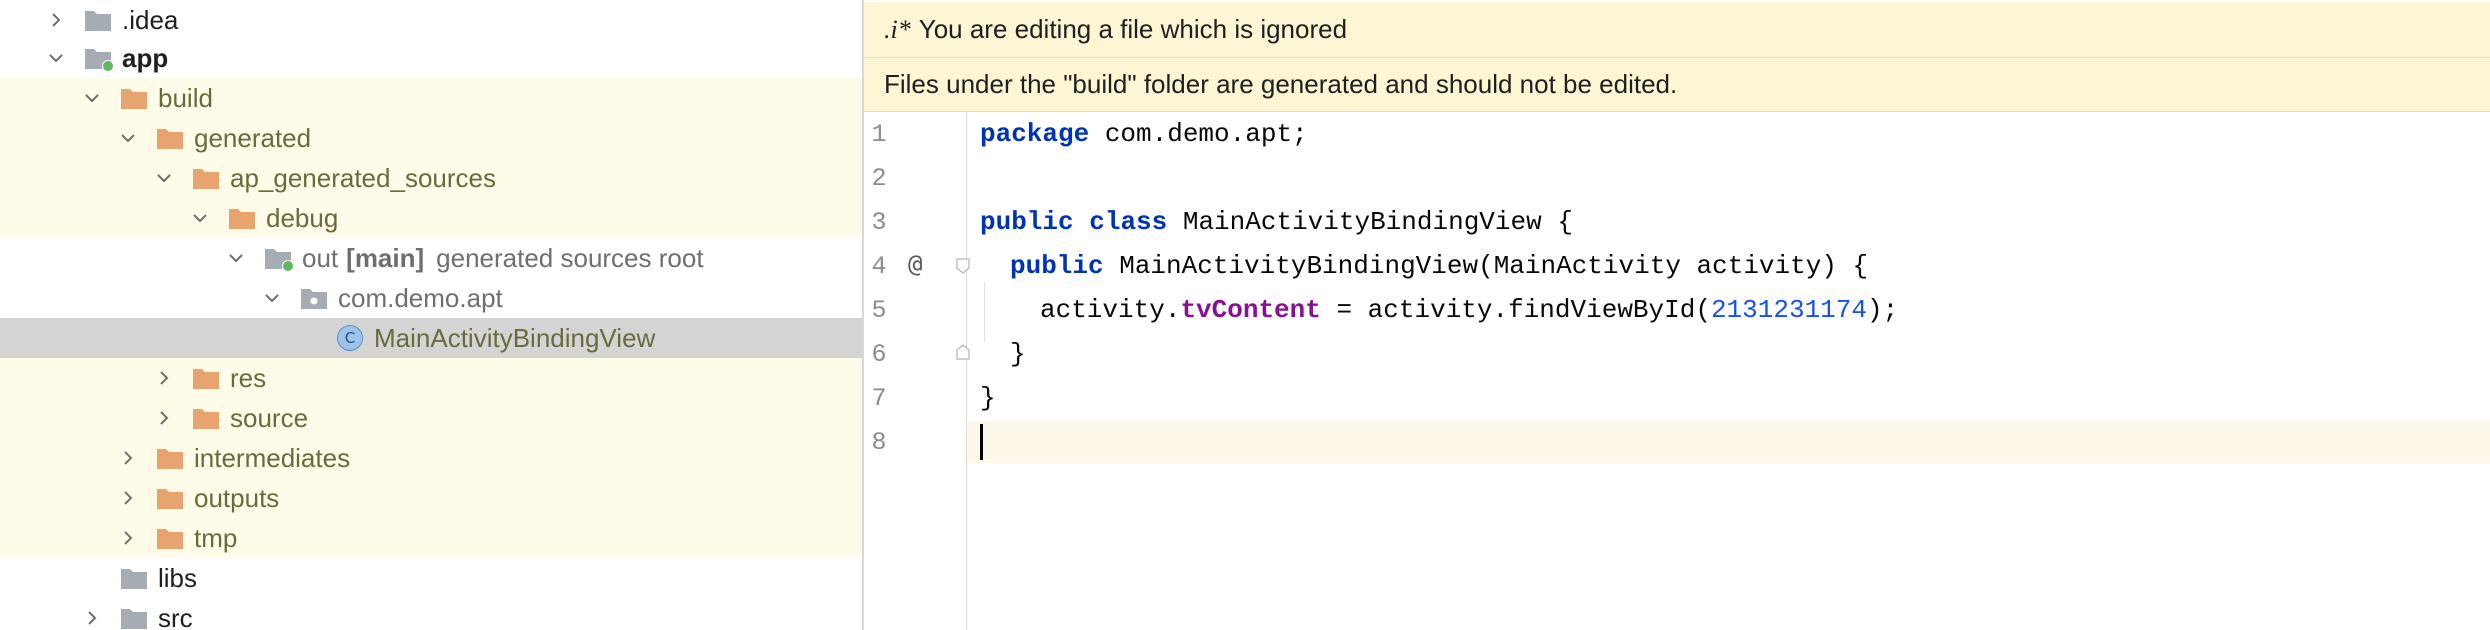 The height and width of the screenshot is (630, 2490). What do you see at coordinates (431, 538) in the screenshot?
I see `tree-item-tmp: tmp` at bounding box center [431, 538].